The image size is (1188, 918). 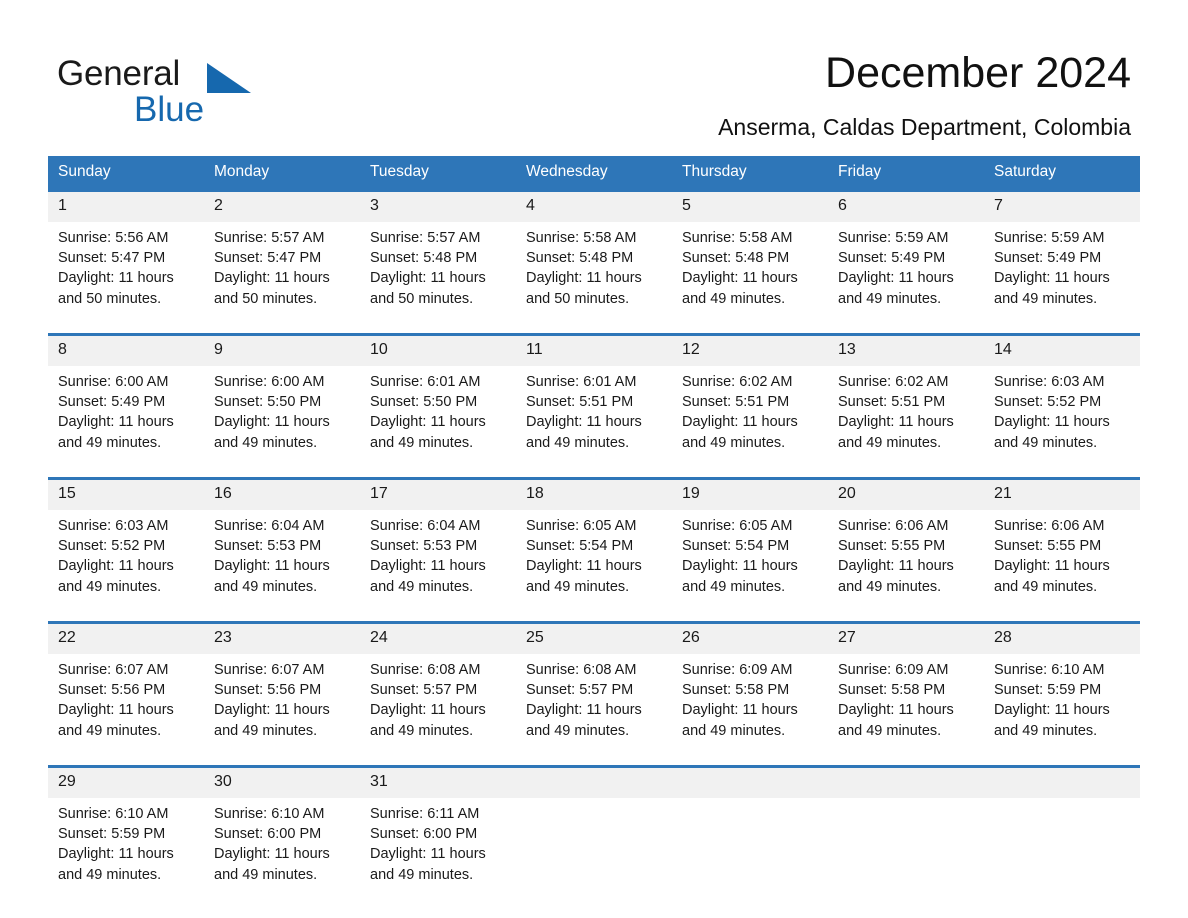 I want to click on day-number: 29, so click(x=126, y=783).